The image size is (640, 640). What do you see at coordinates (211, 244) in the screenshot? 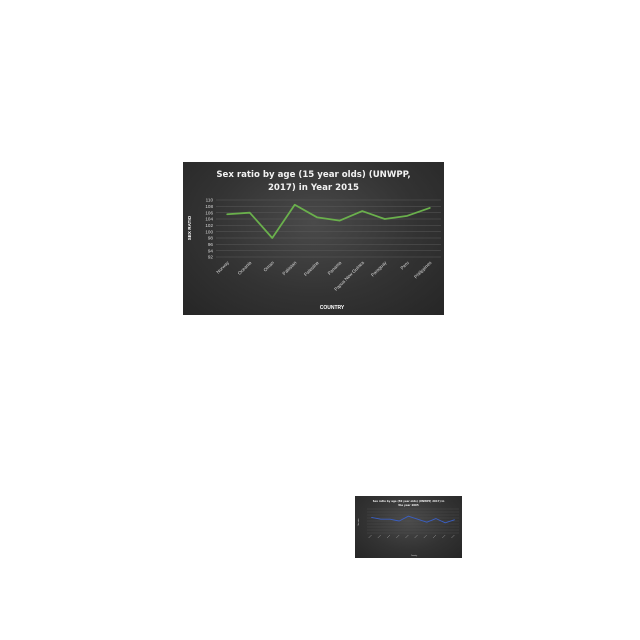
I see `y-tick-label: 96` at bounding box center [211, 244].